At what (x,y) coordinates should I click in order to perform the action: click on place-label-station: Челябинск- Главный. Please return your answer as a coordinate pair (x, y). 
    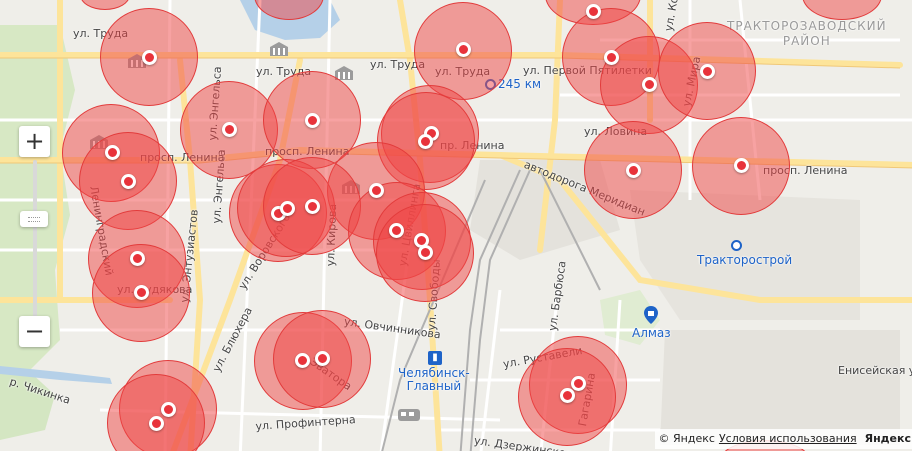
    Looking at the image, I should click on (434, 380).